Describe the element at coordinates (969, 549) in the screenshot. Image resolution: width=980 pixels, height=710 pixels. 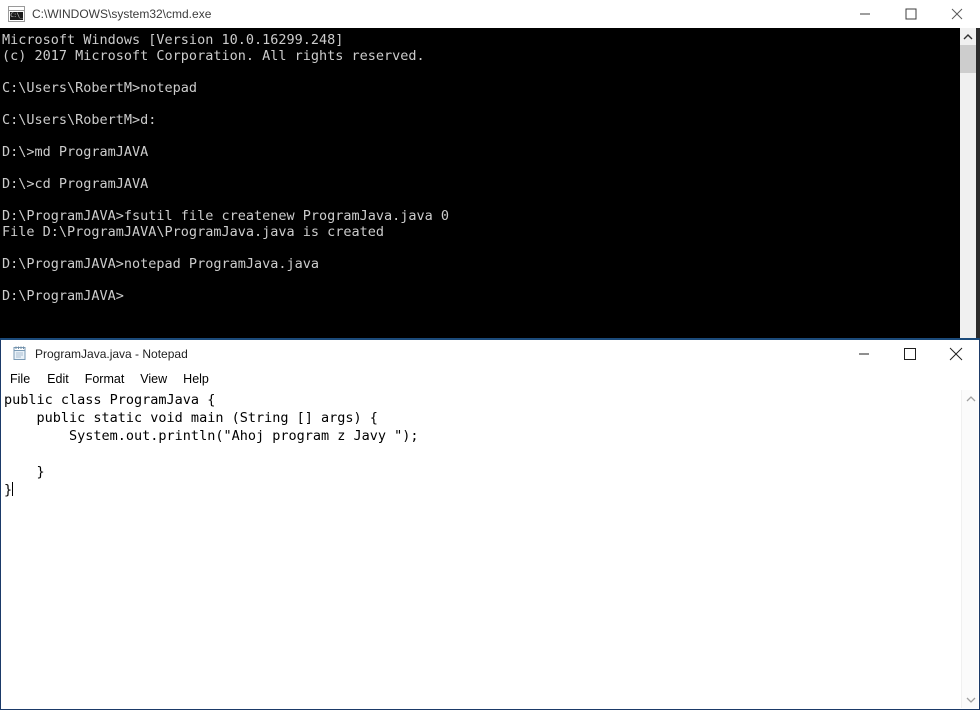
I see `notepad-vertical-scrollbar` at that location.